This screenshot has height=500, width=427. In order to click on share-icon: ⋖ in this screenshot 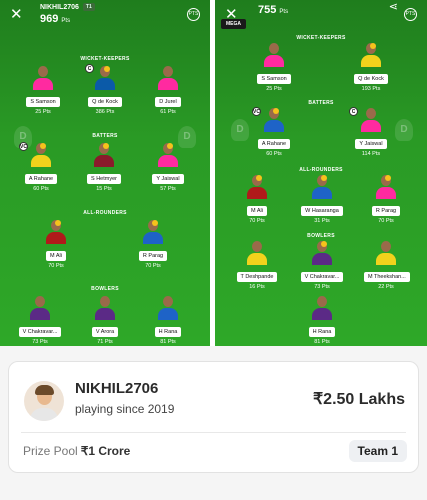, I will do `click(393, 6)`.